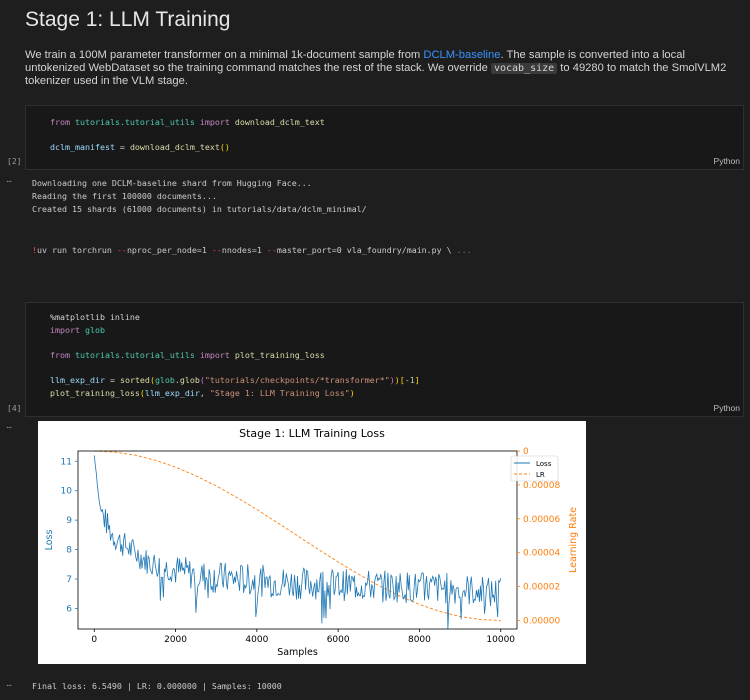 The height and width of the screenshot is (700, 750). What do you see at coordinates (419, 640) in the screenshot?
I see `x-tick-label: 8000` at bounding box center [419, 640].